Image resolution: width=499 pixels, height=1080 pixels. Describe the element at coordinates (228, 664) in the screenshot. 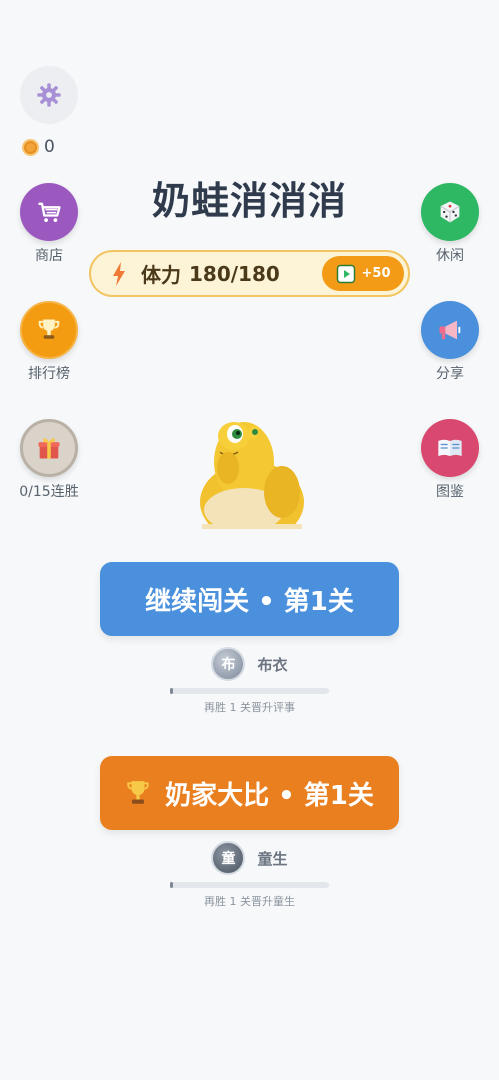

I see `rank-badge-icon: 布` at that location.